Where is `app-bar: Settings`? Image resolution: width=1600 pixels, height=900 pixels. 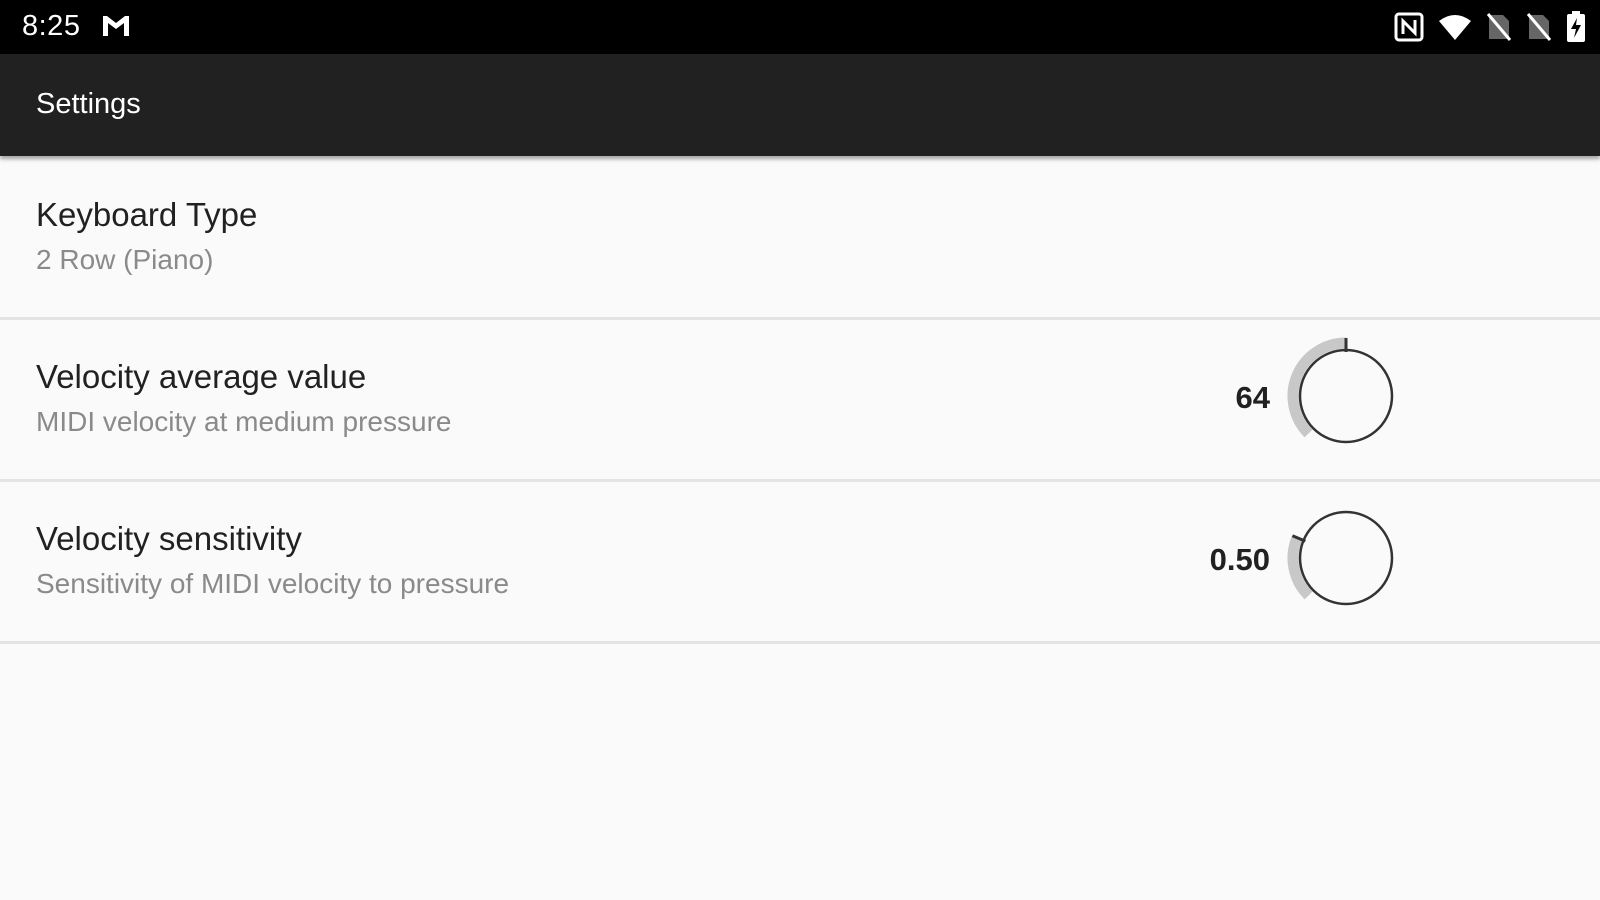 app-bar: Settings is located at coordinates (800, 105).